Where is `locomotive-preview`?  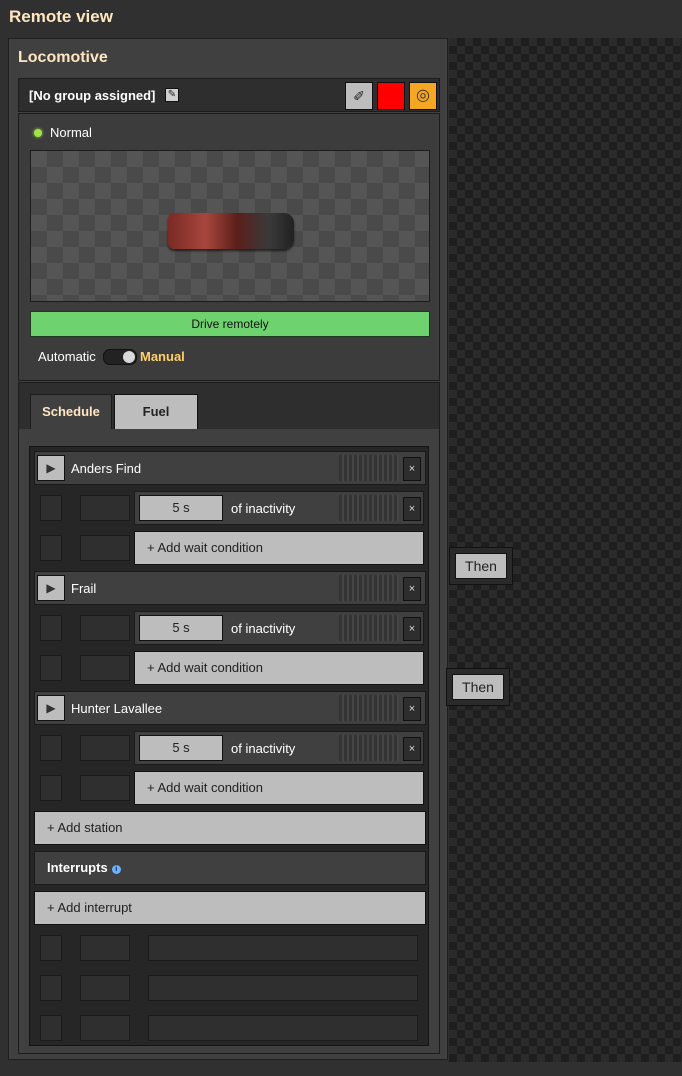
locomotive-preview is located at coordinates (230, 226).